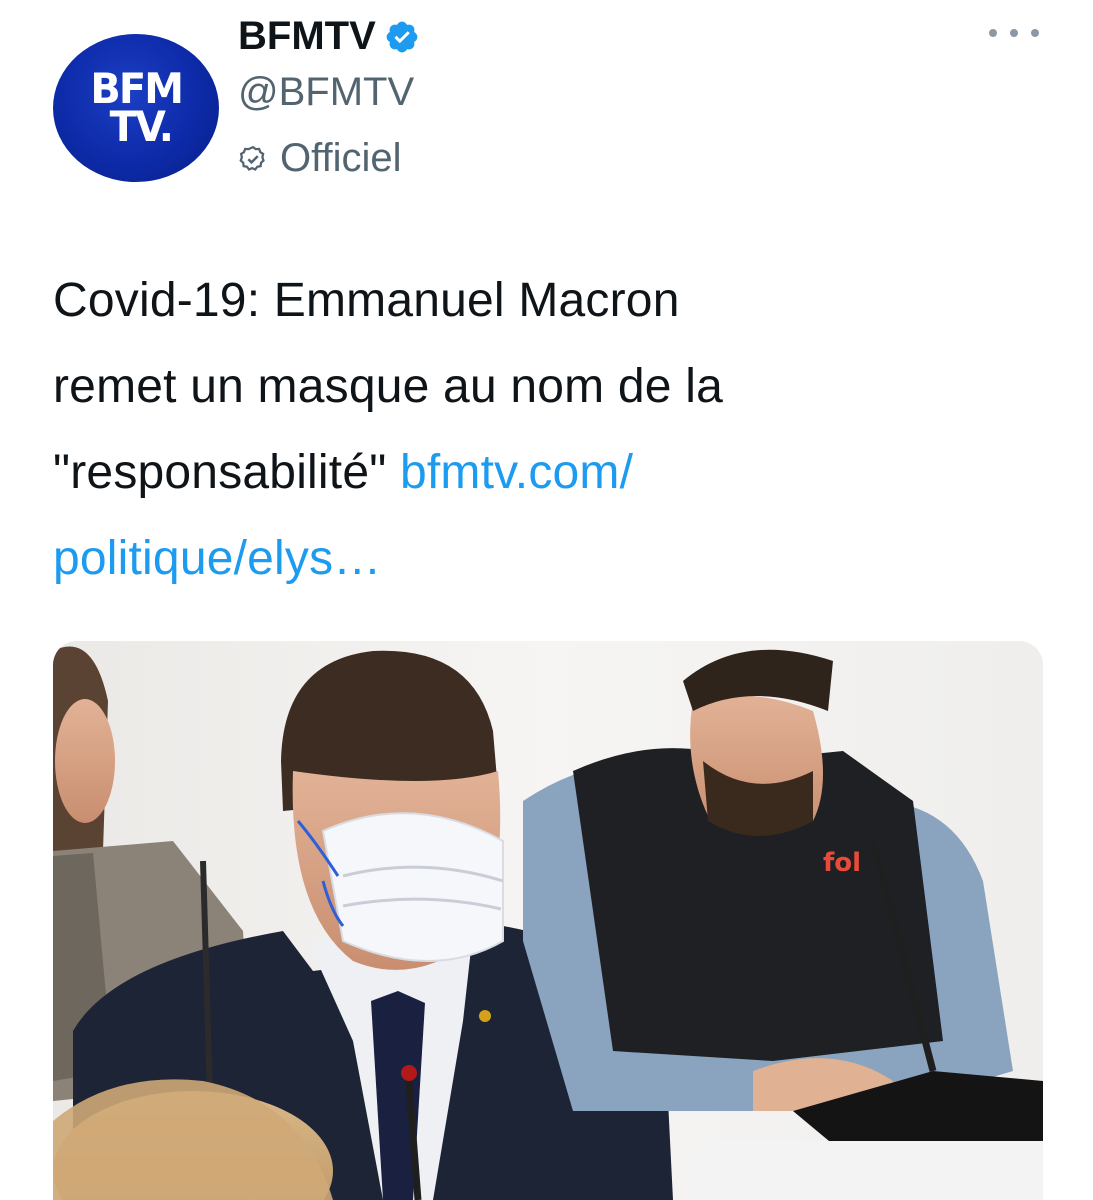  What do you see at coordinates (842, 863) in the screenshot?
I see `svg-text: fol` at bounding box center [842, 863].